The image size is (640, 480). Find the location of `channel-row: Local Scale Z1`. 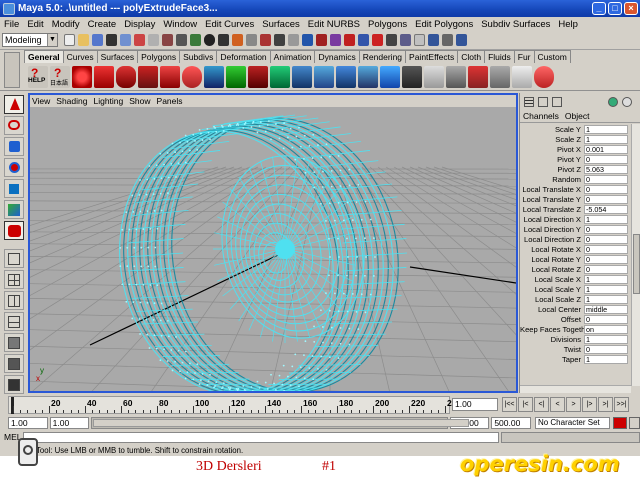

channel-row: Local Scale Z1 is located at coordinates (575, 299).